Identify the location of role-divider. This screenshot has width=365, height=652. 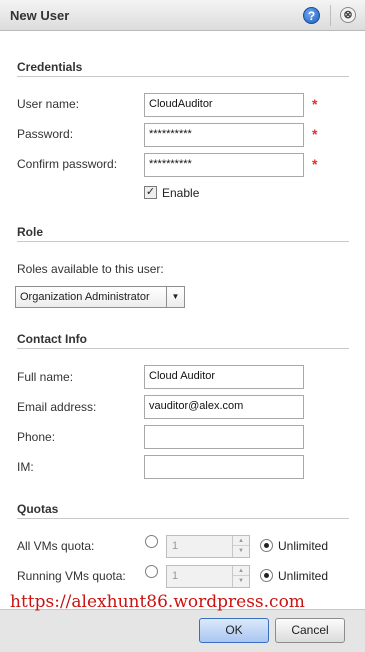
(183, 241).